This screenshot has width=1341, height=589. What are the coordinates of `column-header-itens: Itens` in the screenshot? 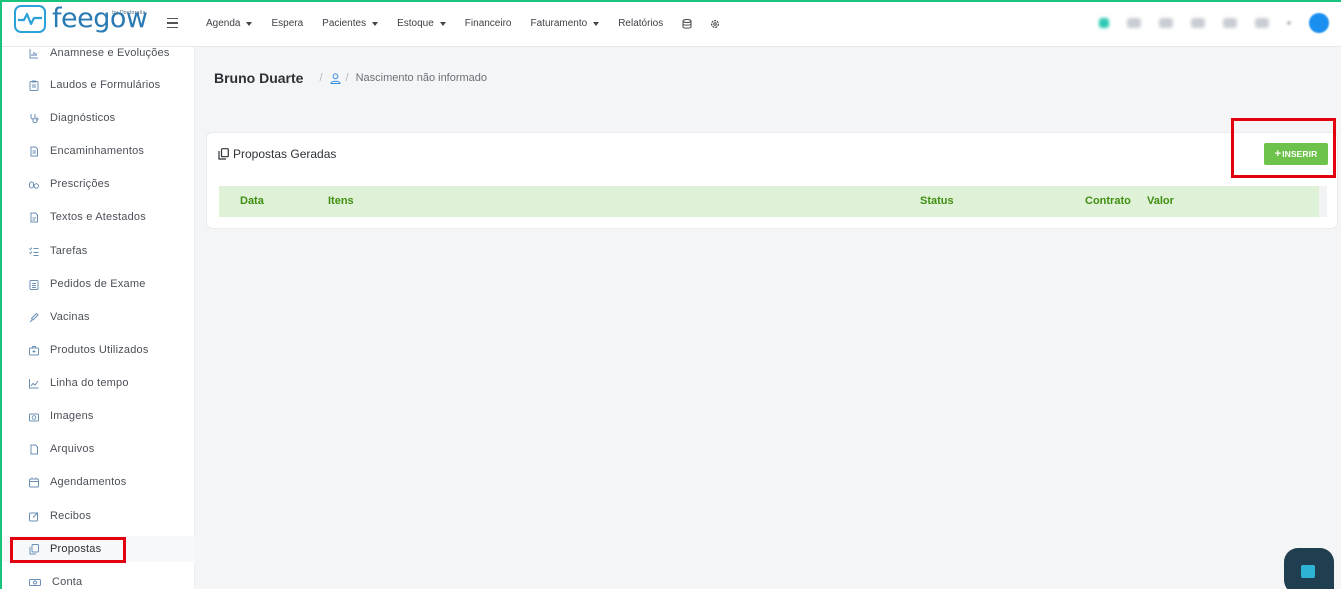 It's located at (341, 201).